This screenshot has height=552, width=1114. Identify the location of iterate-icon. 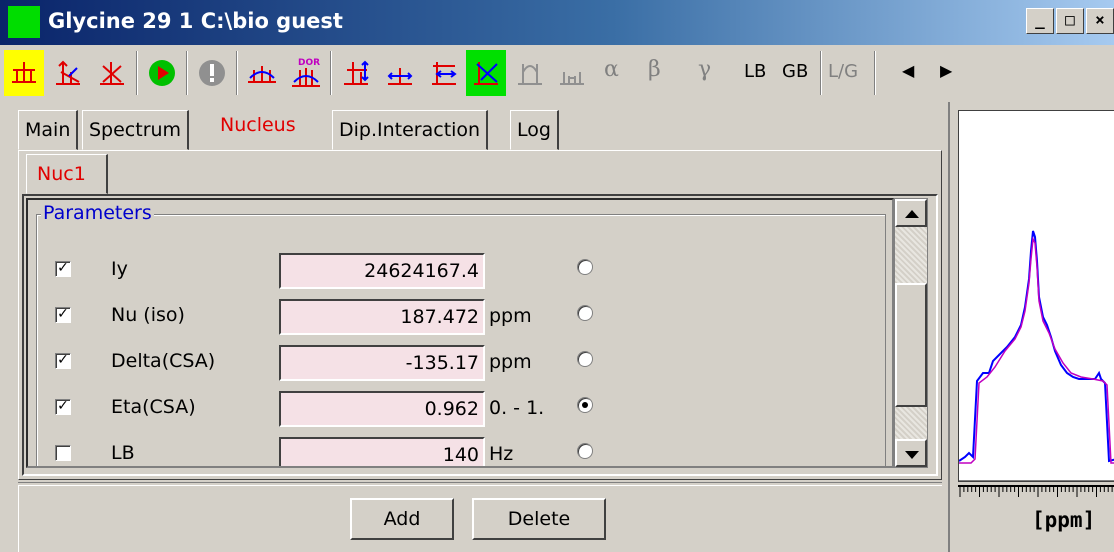
(530, 73).